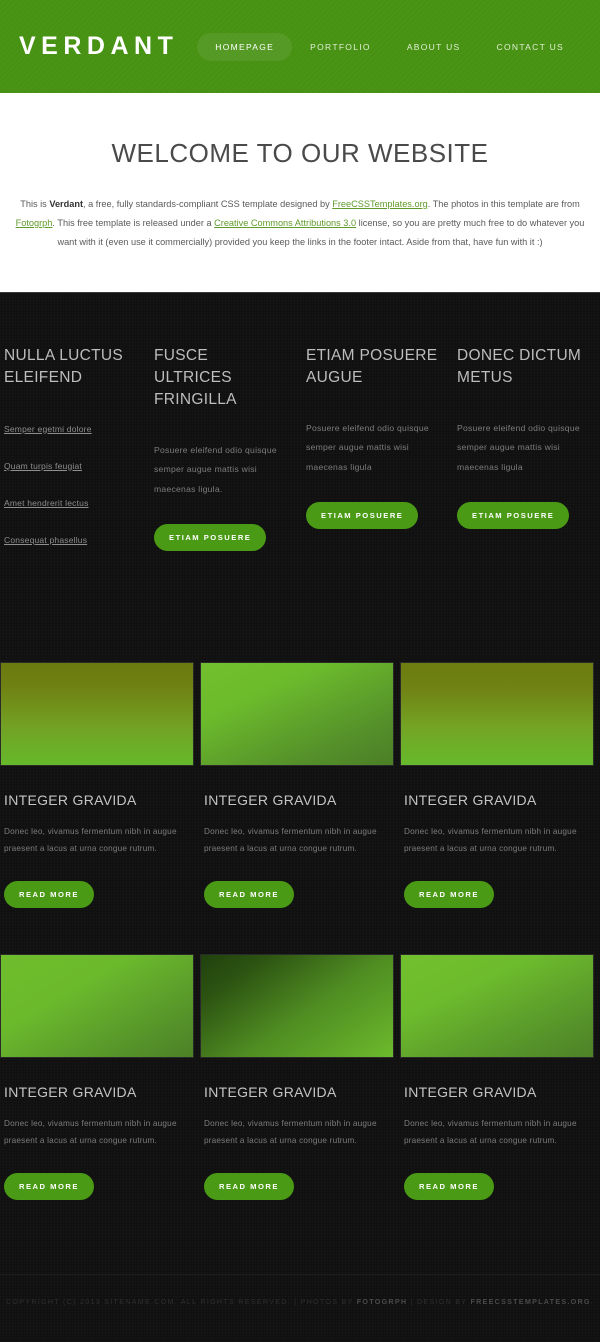 The width and height of the screenshot is (600, 1342). I want to click on column-title: ETIAM POSUERE AUGUE, so click(372, 366).